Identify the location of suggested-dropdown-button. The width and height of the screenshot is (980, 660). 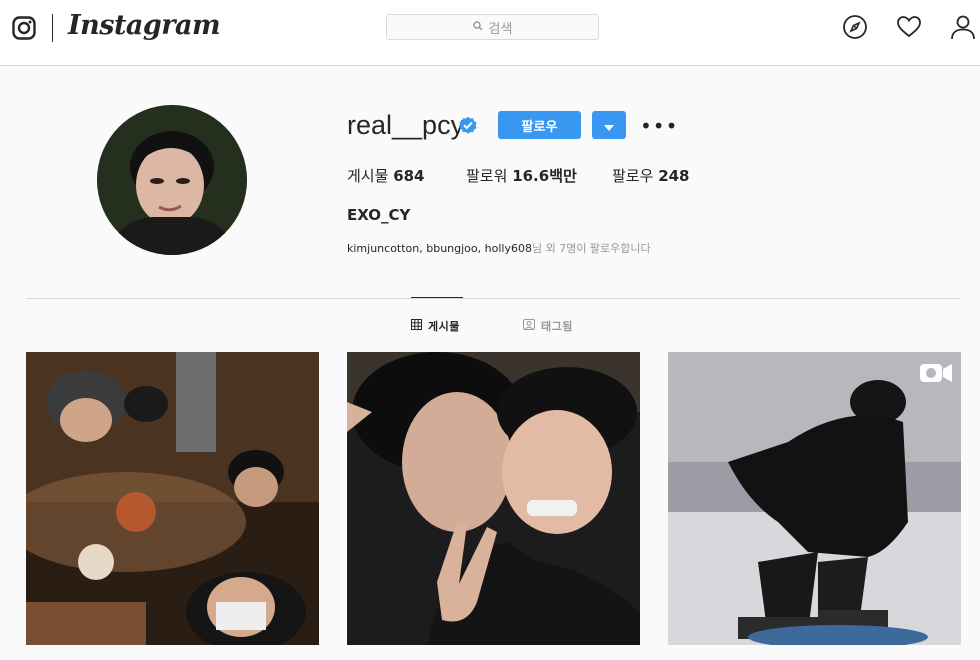
(609, 125).